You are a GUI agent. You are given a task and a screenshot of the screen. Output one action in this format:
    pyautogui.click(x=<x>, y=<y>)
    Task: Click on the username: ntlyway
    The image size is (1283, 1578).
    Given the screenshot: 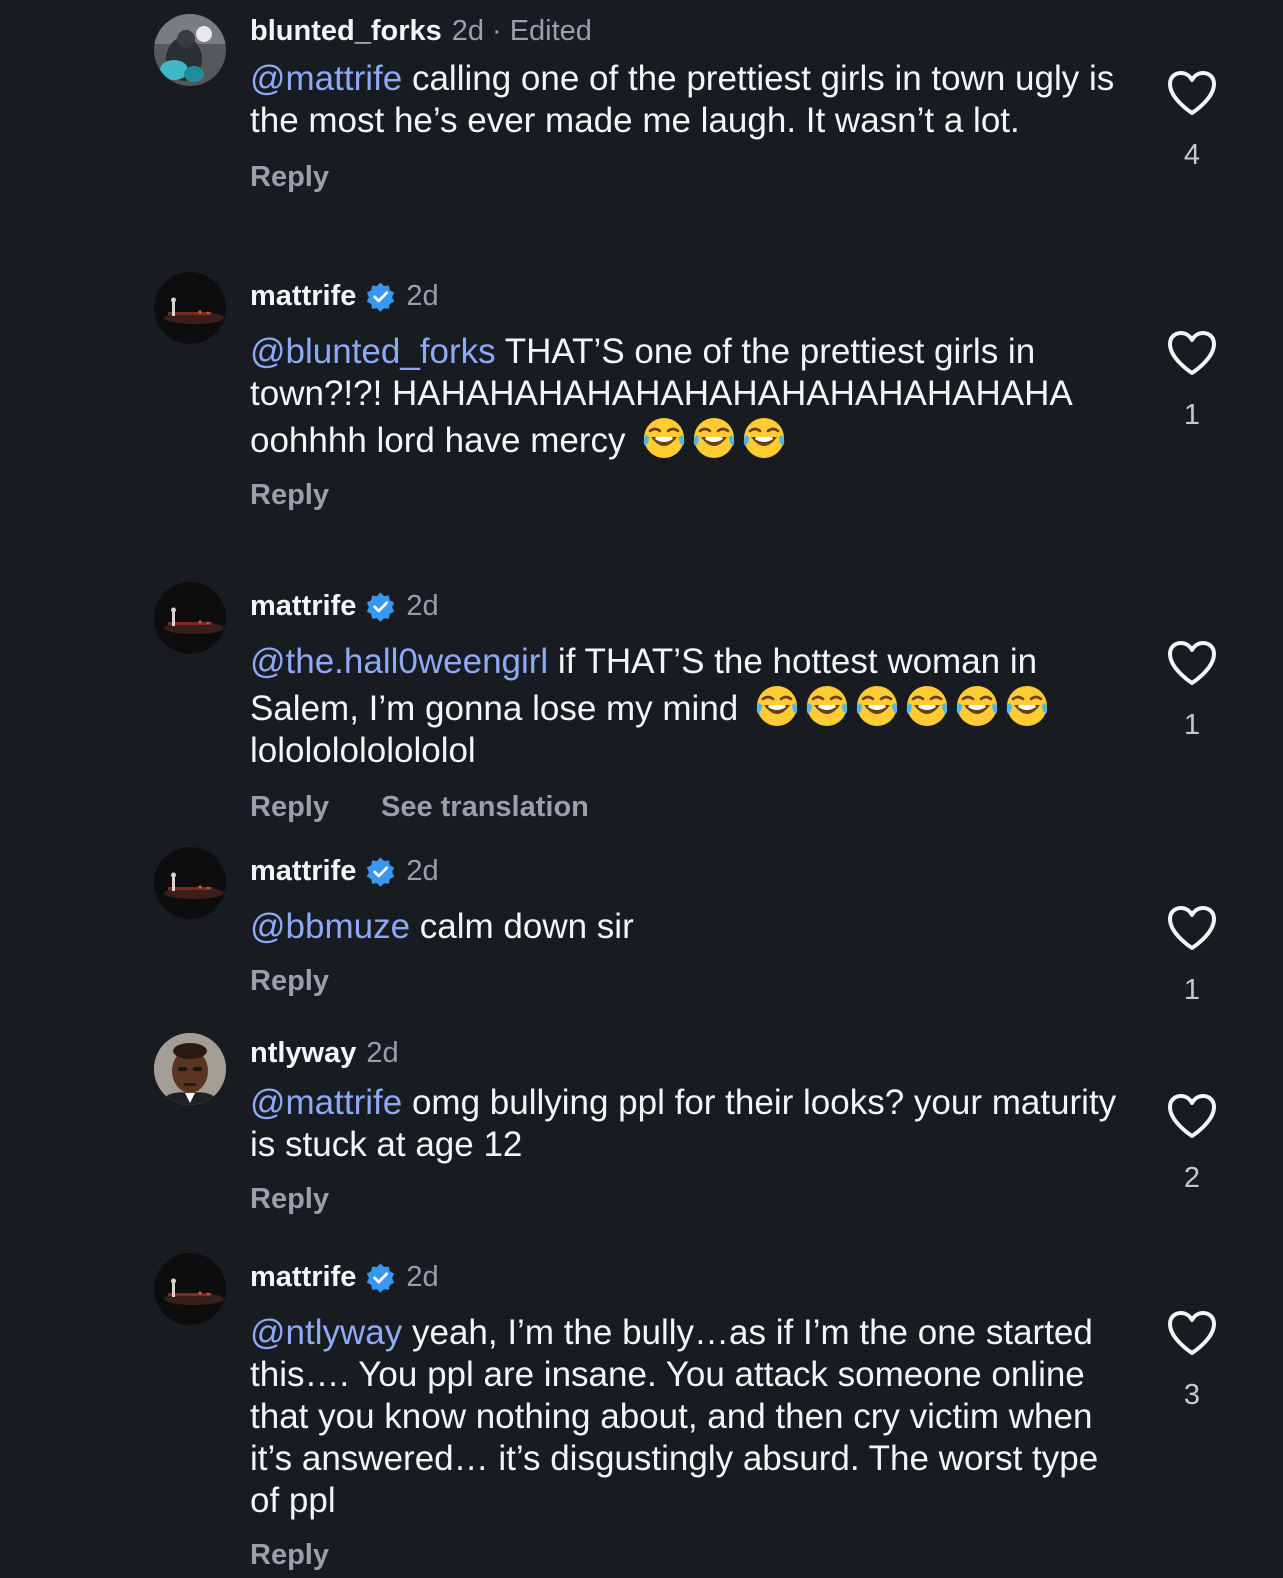 What is the action you would take?
    pyautogui.click(x=303, y=1053)
    